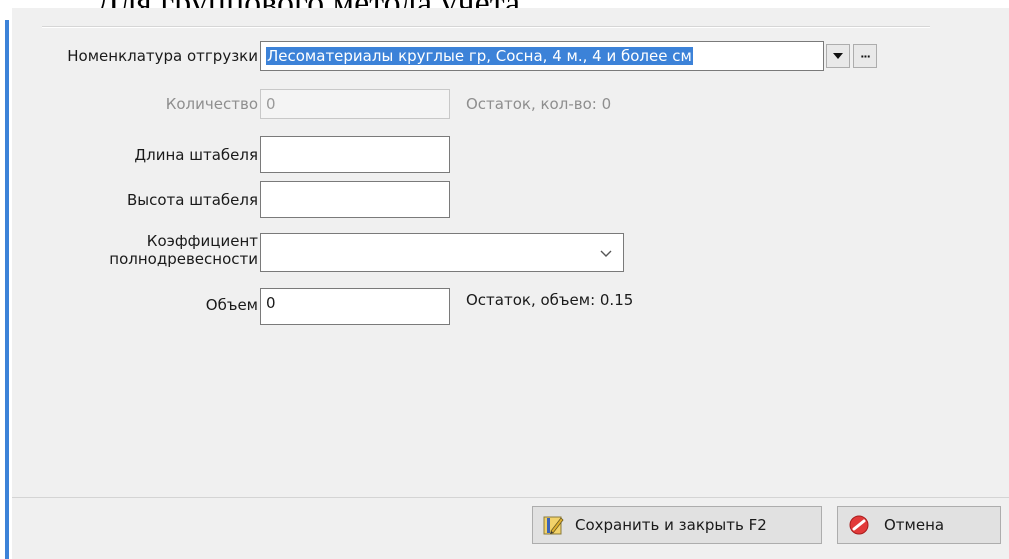 This screenshot has height=559, width=1009. What do you see at coordinates (671, 525) in the screenshot?
I see `save-and-close-label: Сохранить и закрыть F2` at bounding box center [671, 525].